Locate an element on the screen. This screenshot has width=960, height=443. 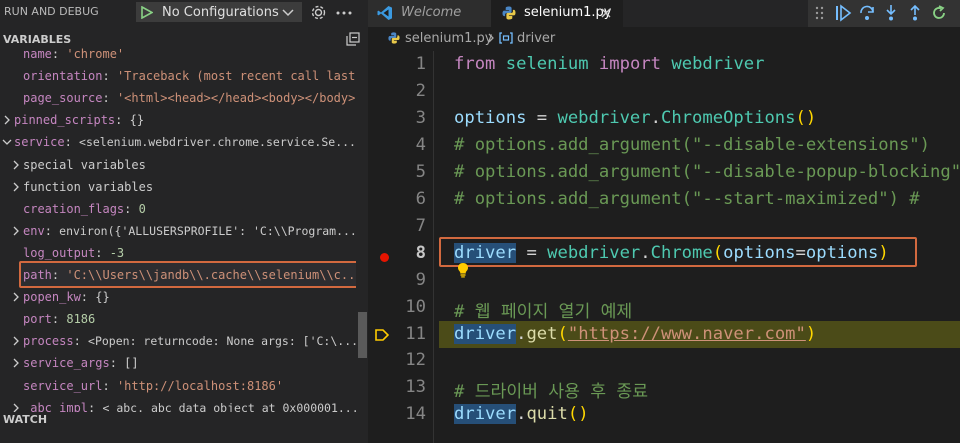
lightbulb-icon is located at coordinates (463, 270).